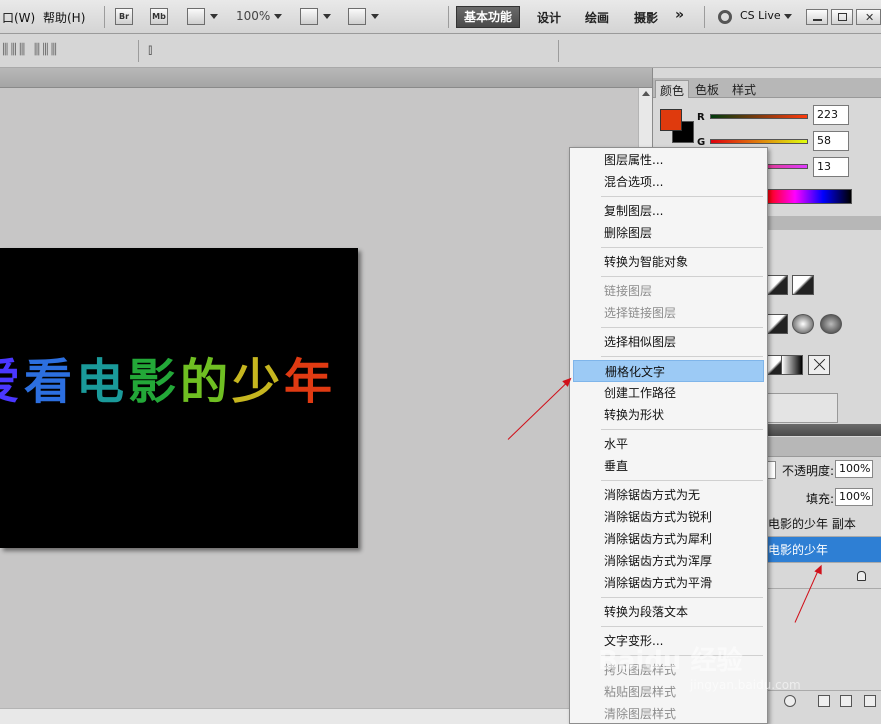 The width and height of the screenshot is (881, 724). Describe the element at coordinates (11, 382) in the screenshot. I see `canvas-char: 爱` at that location.